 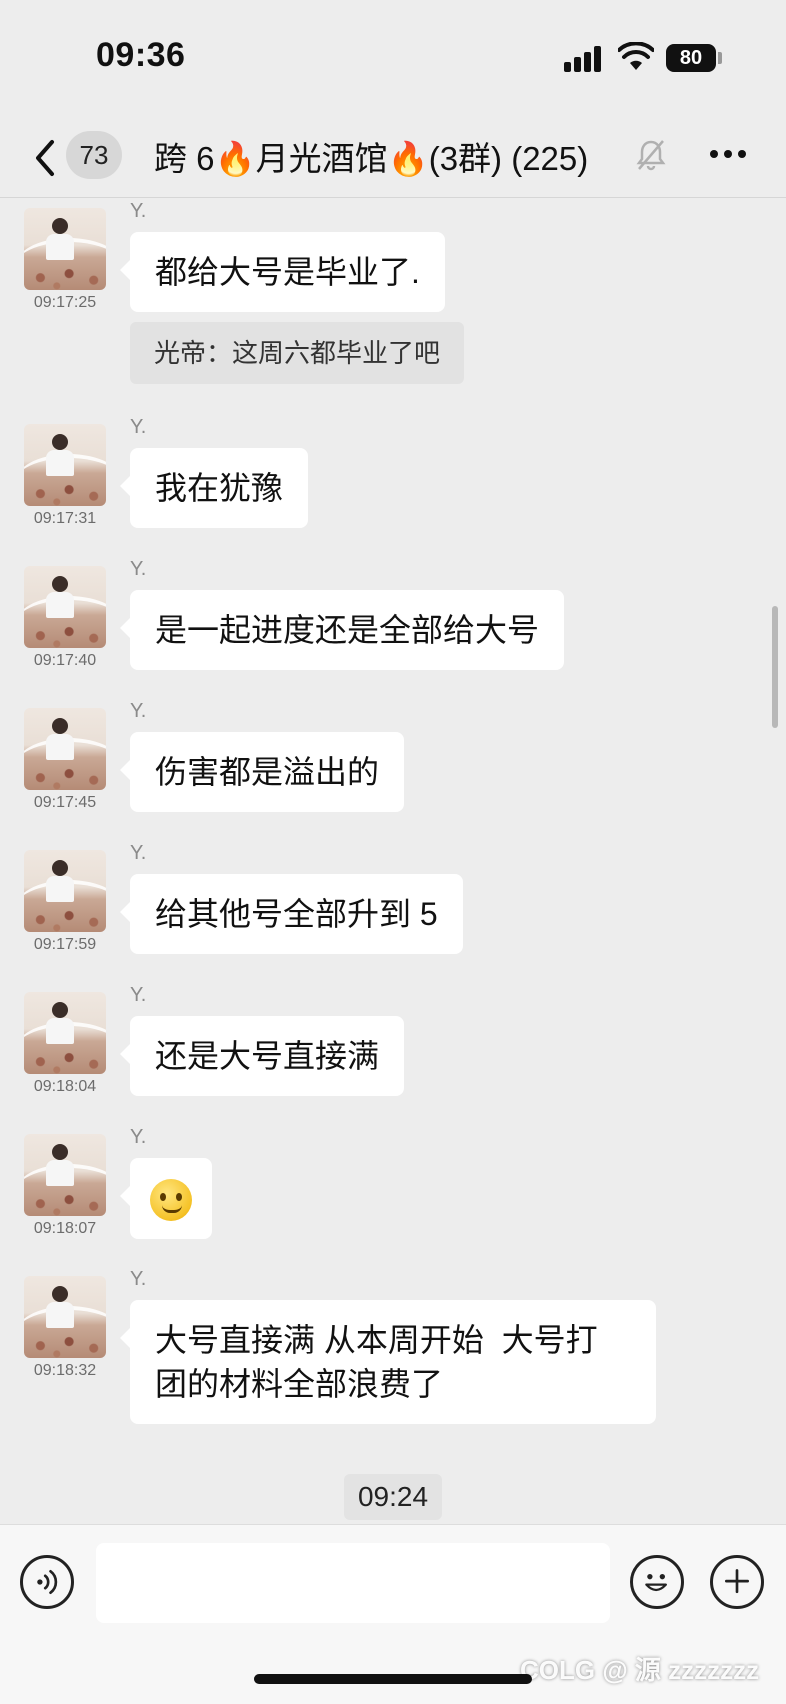 What do you see at coordinates (141, 55) in the screenshot?
I see `status-time: 09:36` at bounding box center [141, 55].